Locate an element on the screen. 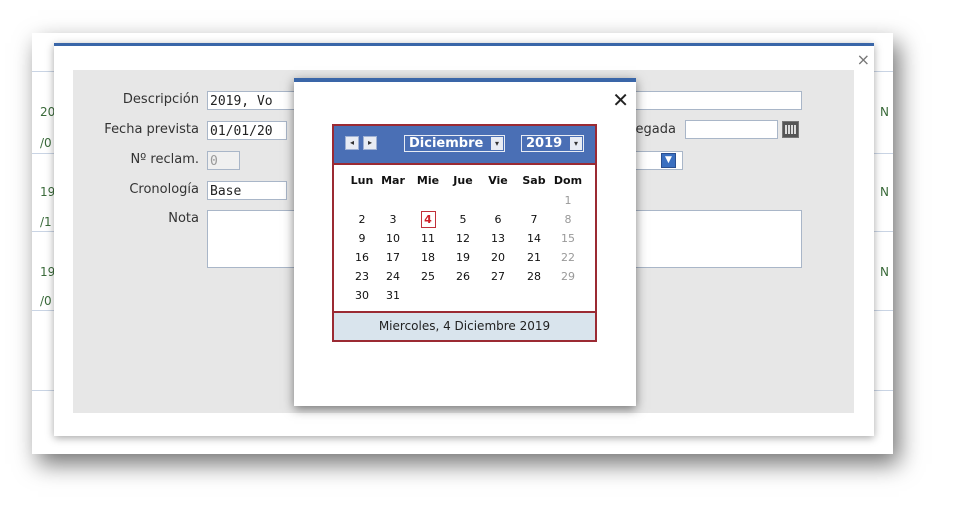  calendar-day: 17 is located at coordinates (393, 257).